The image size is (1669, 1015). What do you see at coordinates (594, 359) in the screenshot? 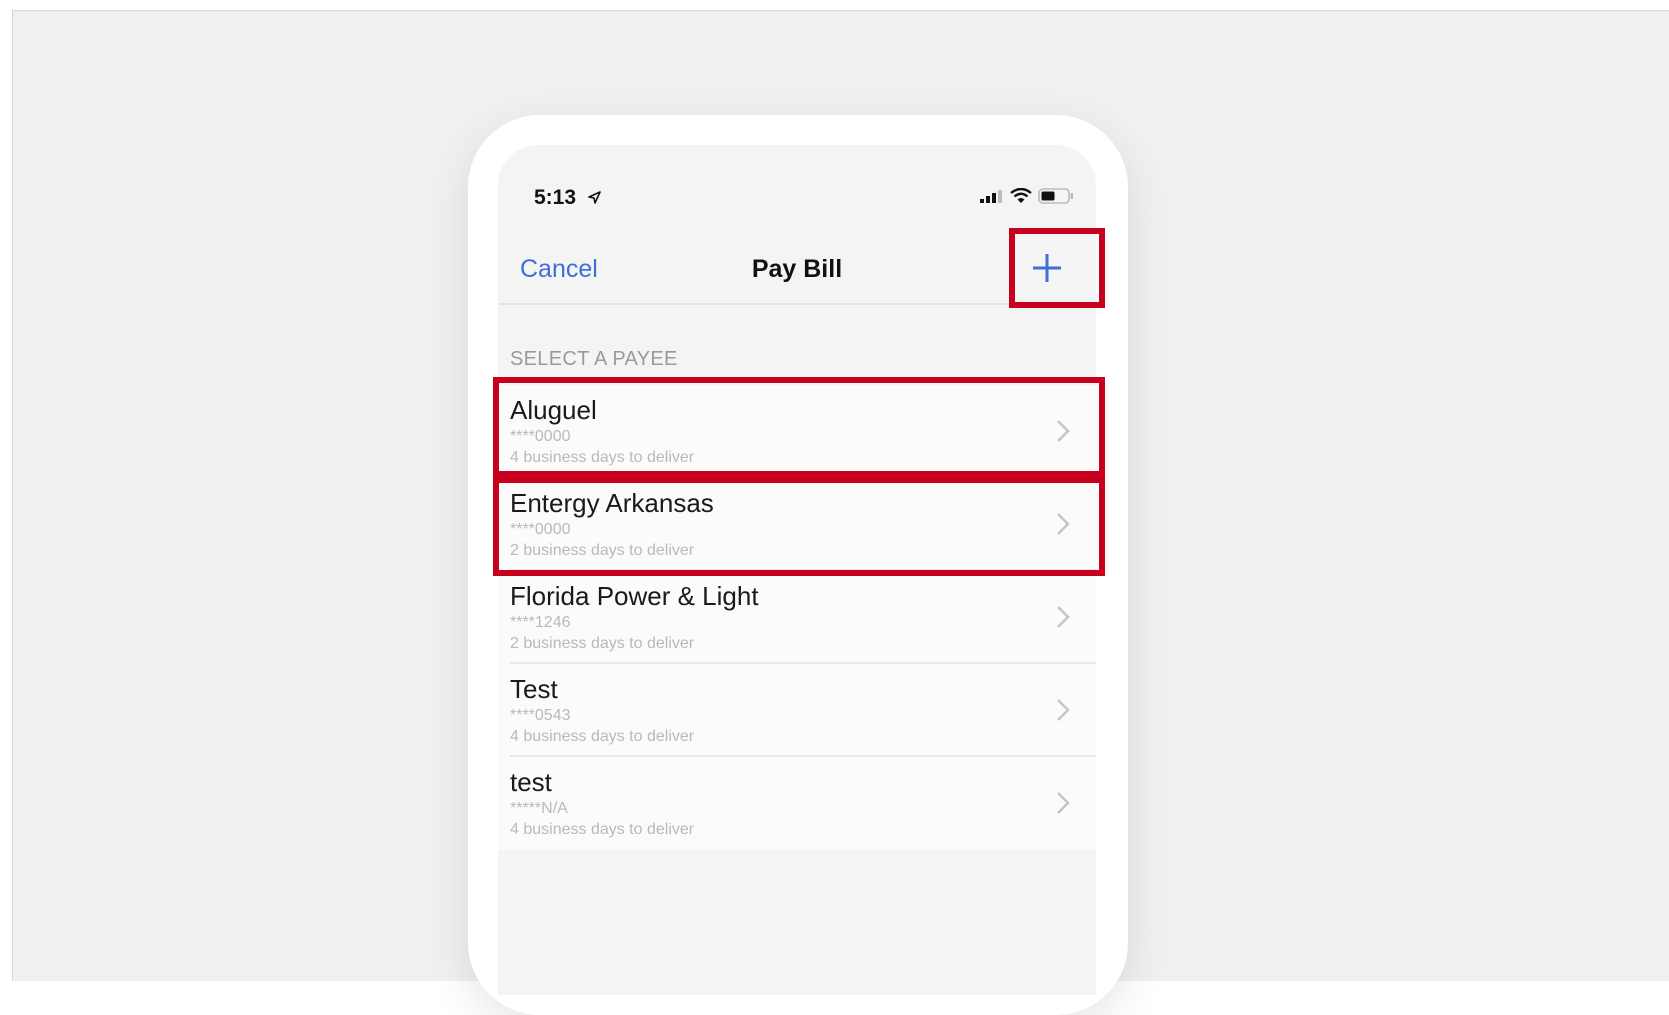
I see `section-header: SELECT A PAYEE` at bounding box center [594, 359].